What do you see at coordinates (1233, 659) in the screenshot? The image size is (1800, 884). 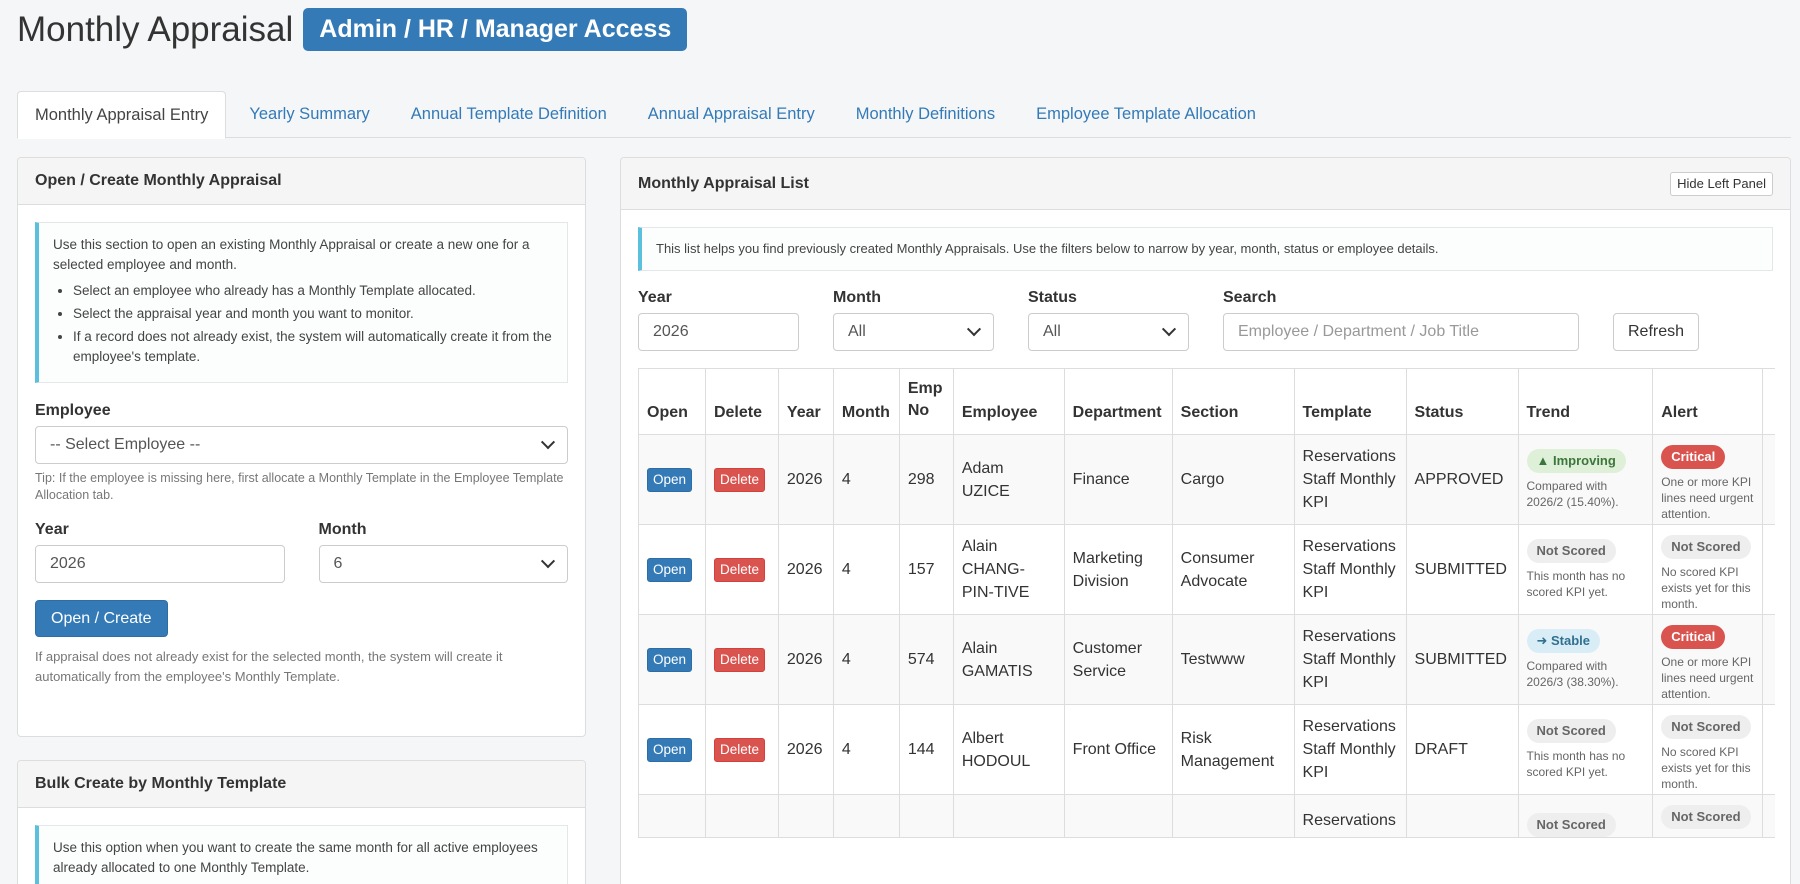 I see `section-cell: Testwww` at bounding box center [1233, 659].